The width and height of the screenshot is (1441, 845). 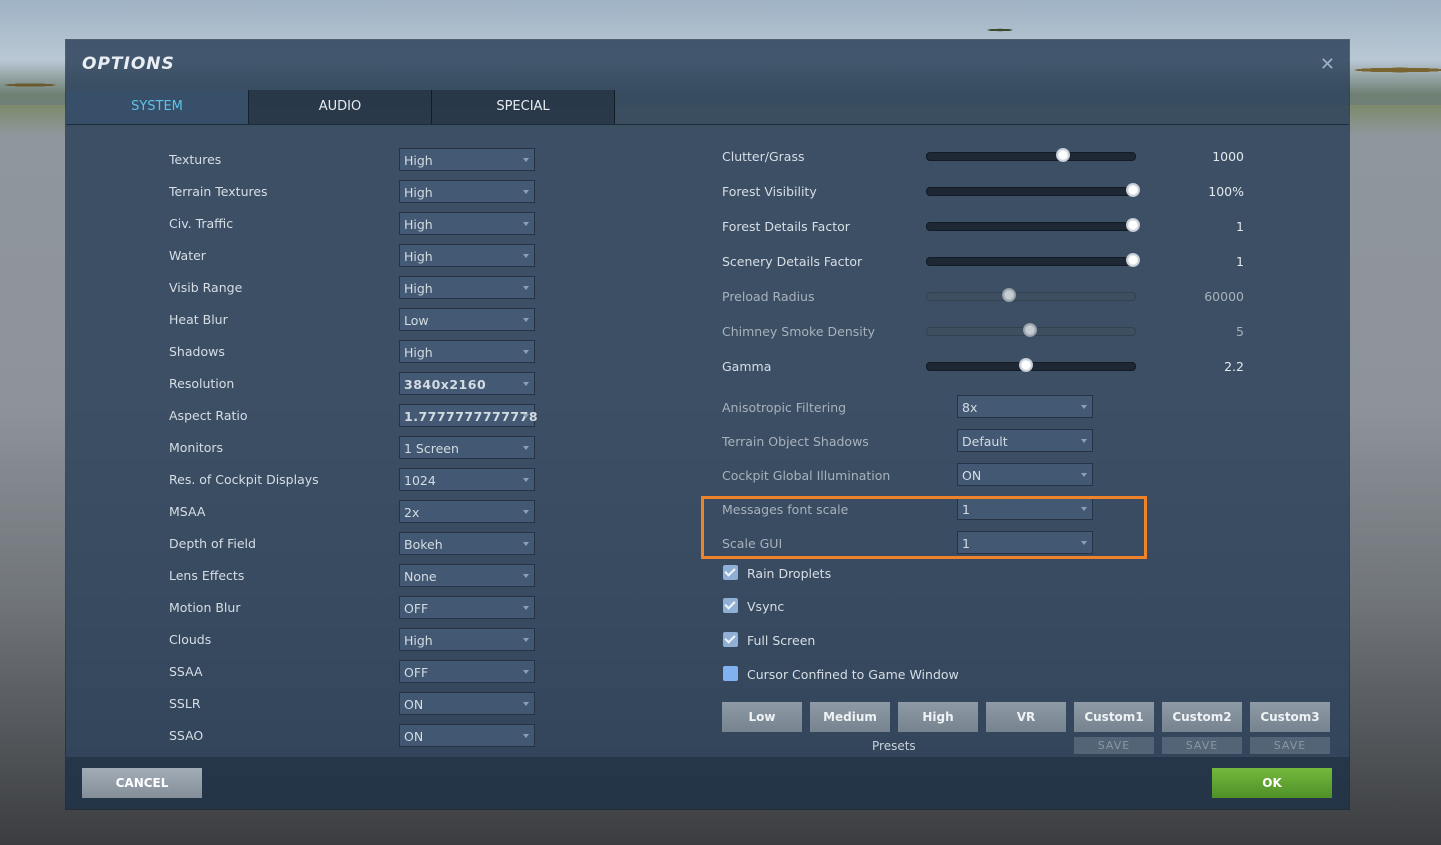 I want to click on checkbox-full-screen, so click(x=730, y=639).